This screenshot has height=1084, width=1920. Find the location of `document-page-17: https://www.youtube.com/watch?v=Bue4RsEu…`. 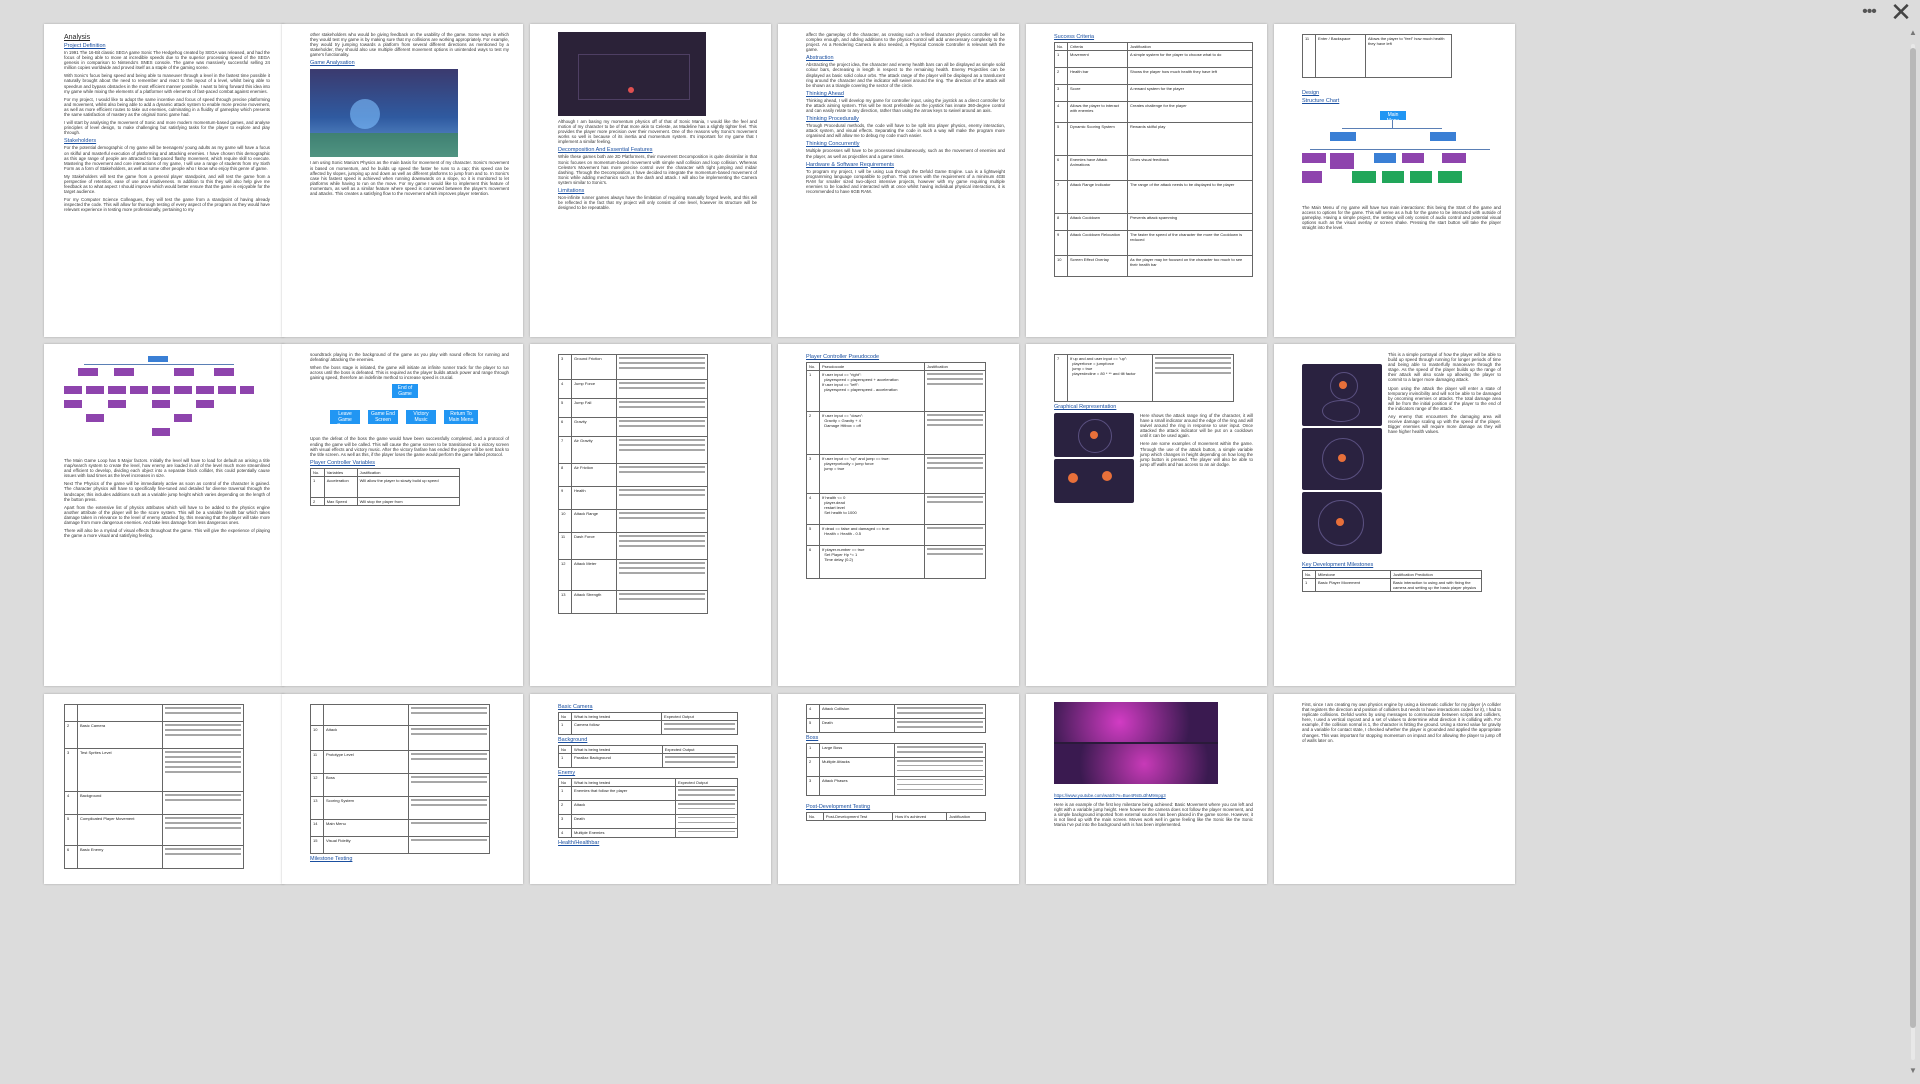

document-page-17: https://www.youtube.com/watch?v=Bue4RsEu… is located at coordinates (1146, 789).